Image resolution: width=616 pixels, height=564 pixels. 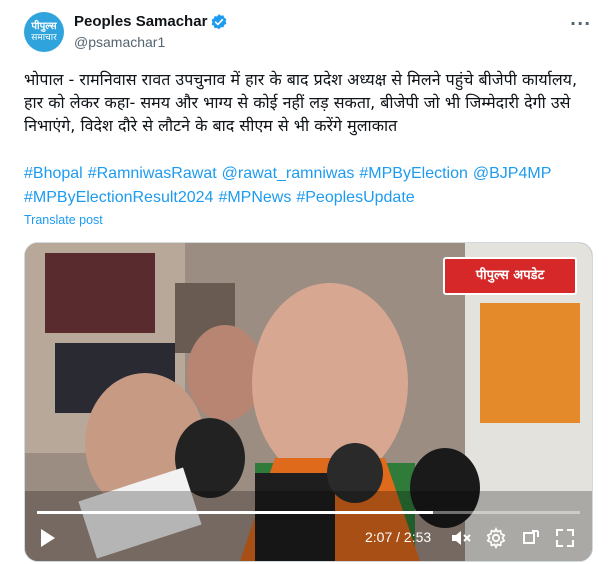 I want to click on avatar-text-bottom: समाचार, so click(x=44, y=38).